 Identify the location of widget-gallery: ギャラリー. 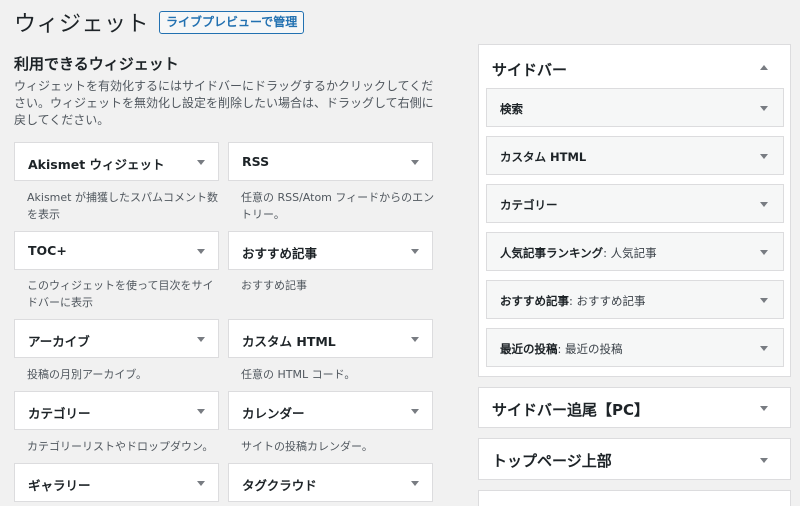
(116, 482).